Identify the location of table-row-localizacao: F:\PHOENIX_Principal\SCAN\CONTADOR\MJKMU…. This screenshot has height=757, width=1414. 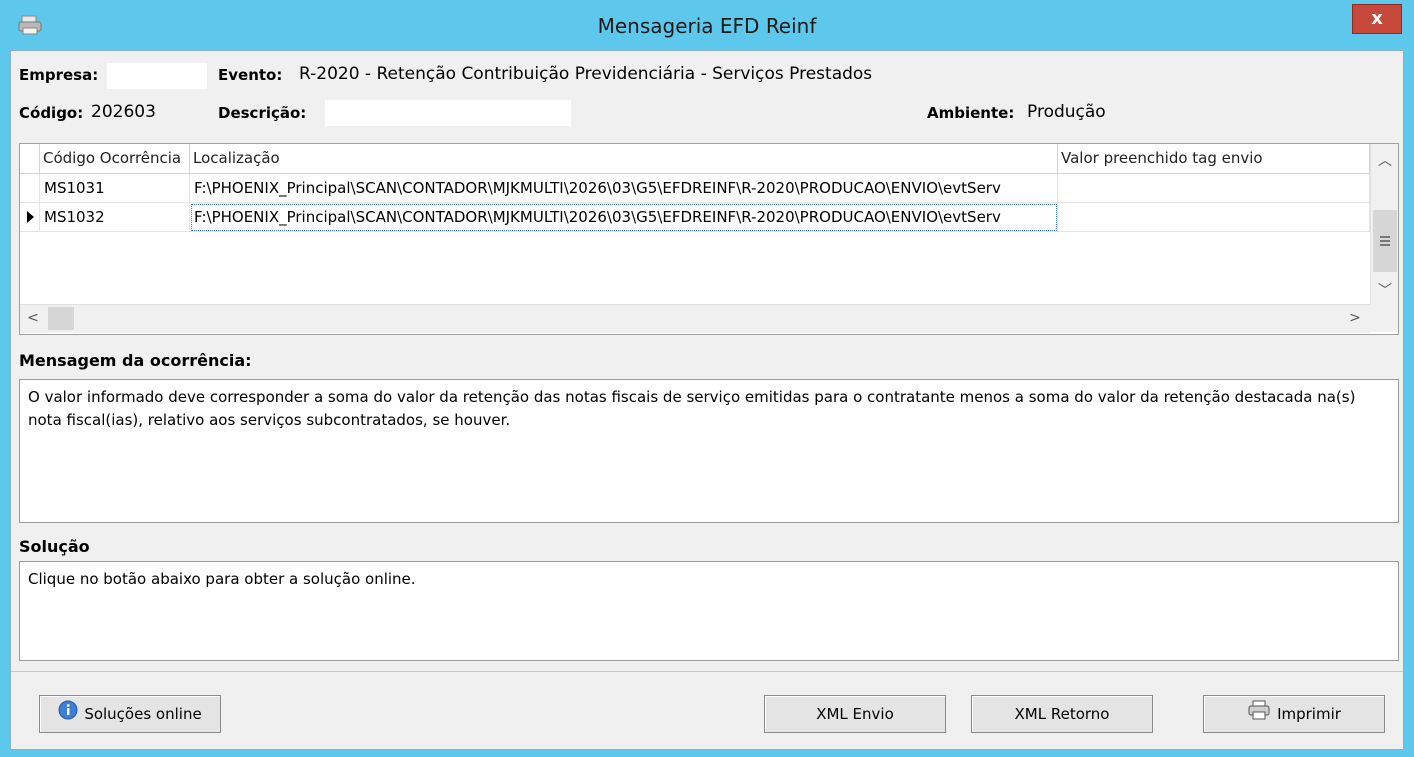
(624, 188).